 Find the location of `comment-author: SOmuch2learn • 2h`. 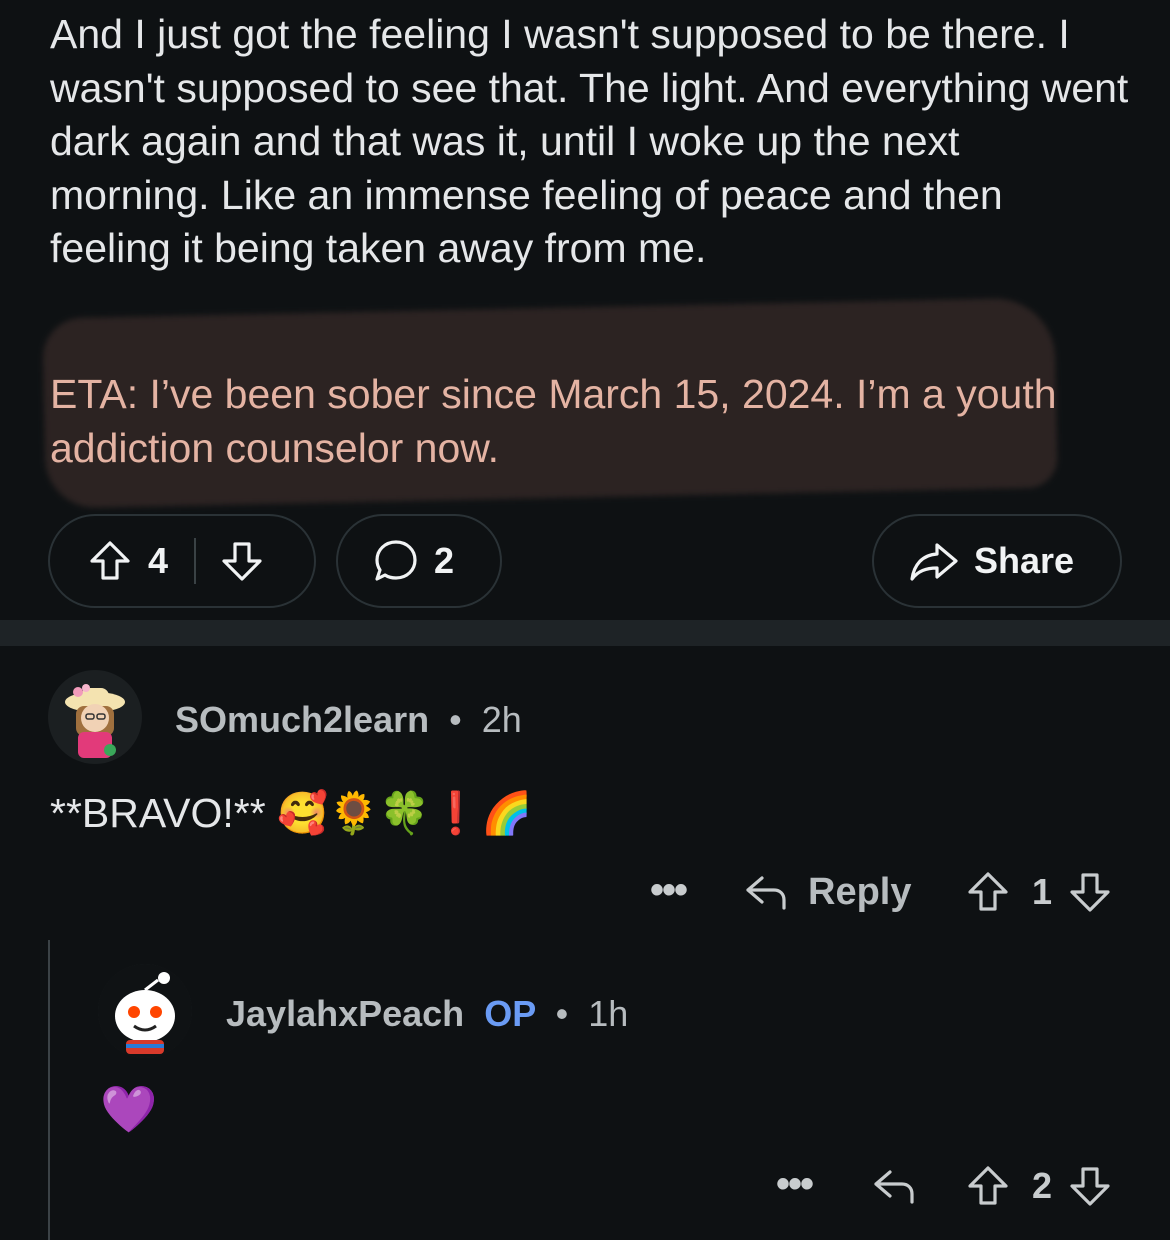

comment-author: SOmuch2learn • 2h is located at coordinates (348, 720).